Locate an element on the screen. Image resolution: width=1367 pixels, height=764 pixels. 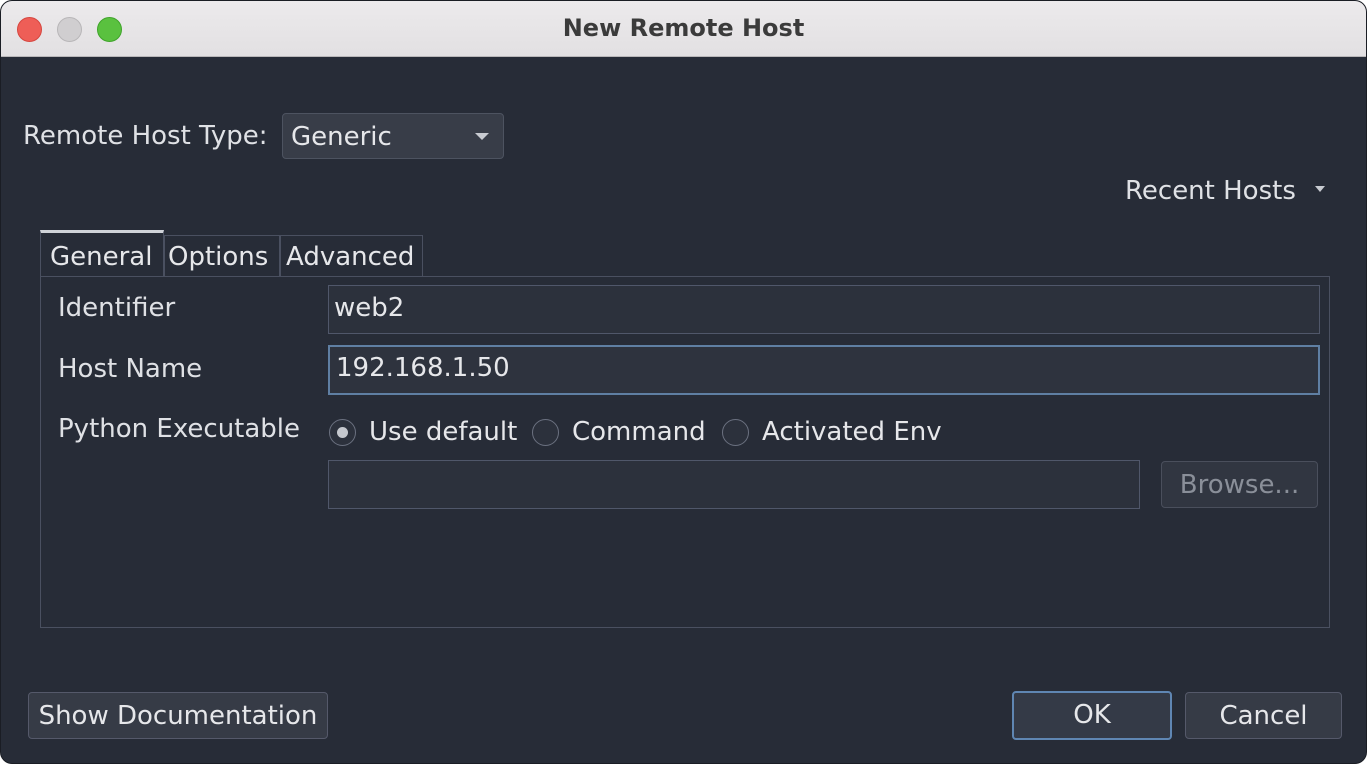
identifier-label: Identifier is located at coordinates (117, 308).